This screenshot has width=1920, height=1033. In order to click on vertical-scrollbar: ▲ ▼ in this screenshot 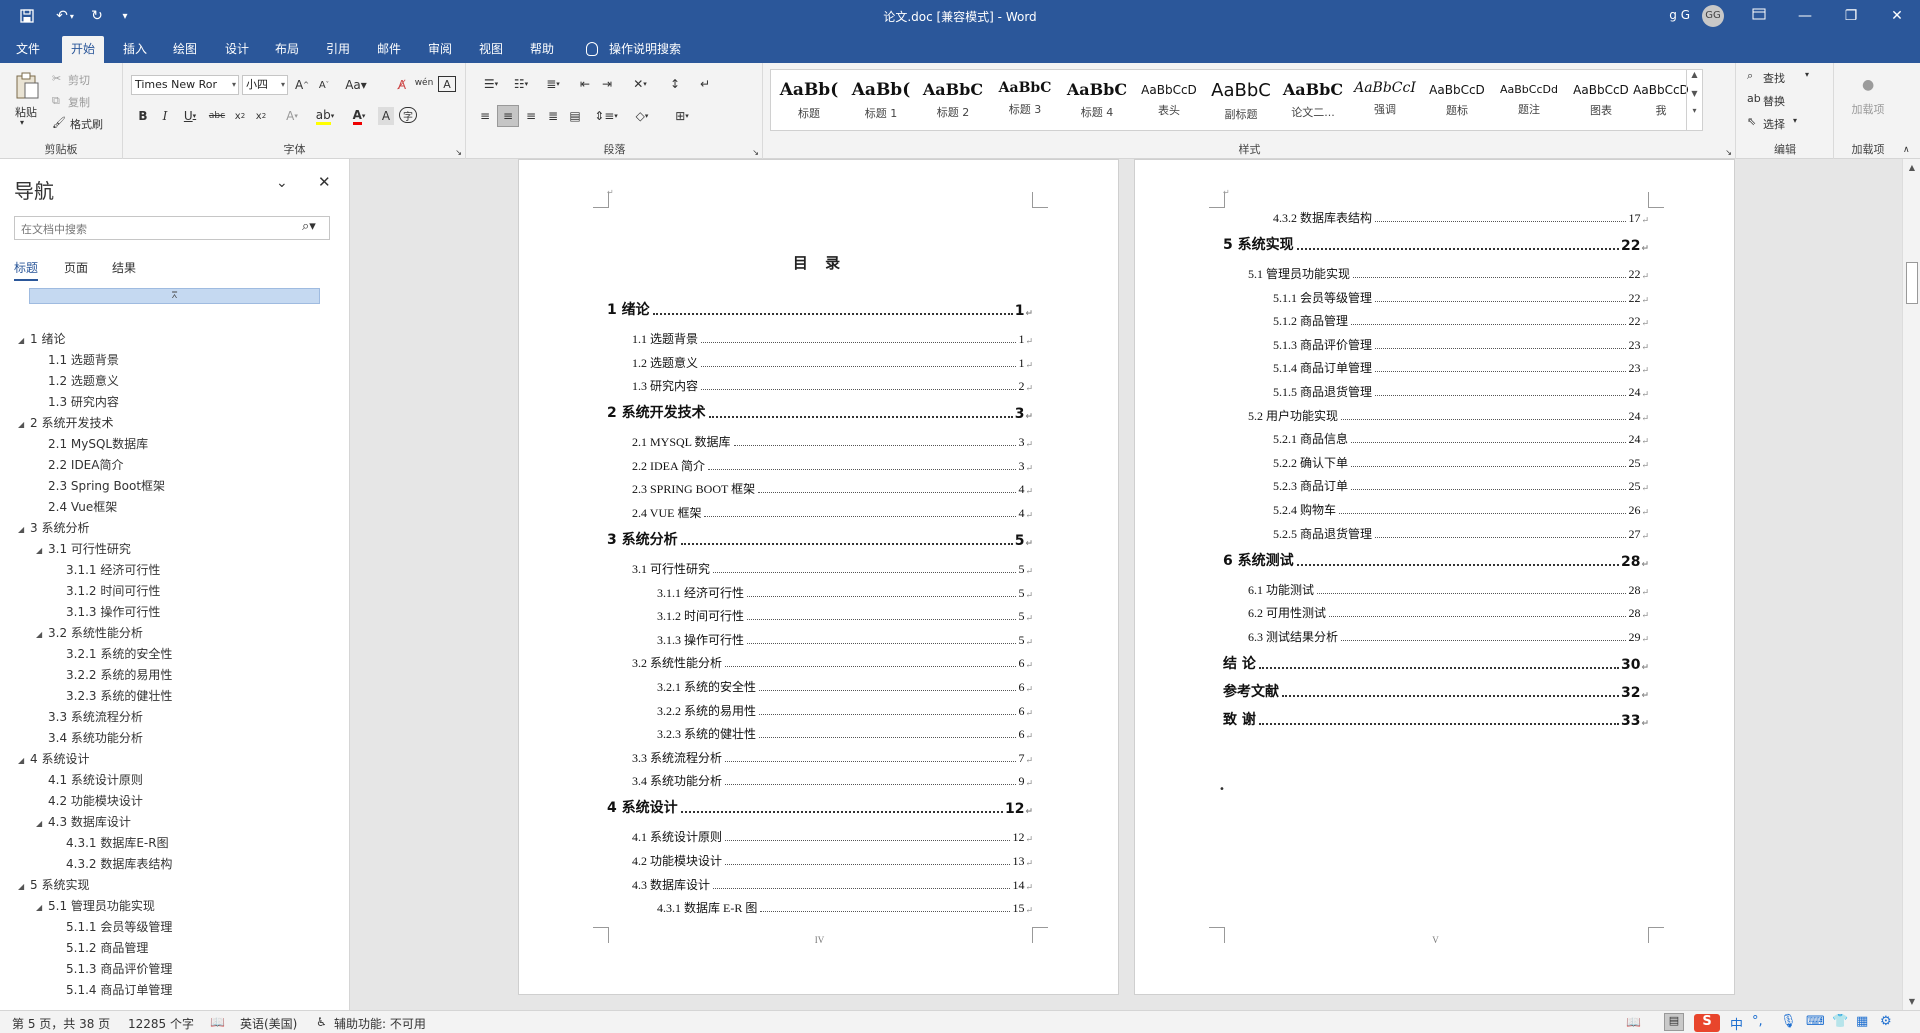, I will do `click(1911, 584)`.